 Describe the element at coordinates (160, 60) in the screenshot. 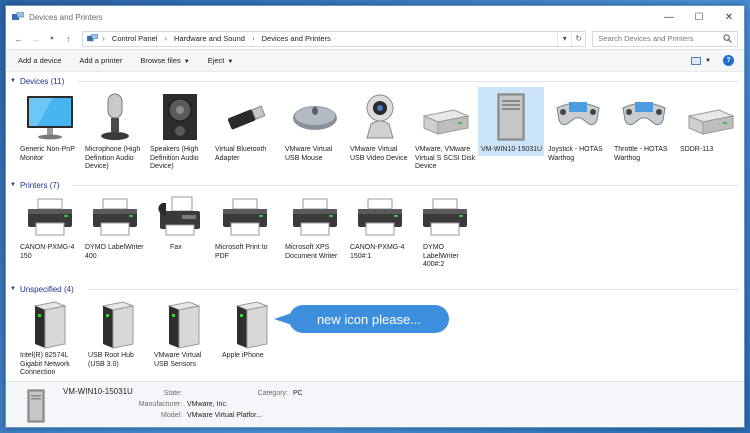

I see `browse-files-label: Browse files` at that location.